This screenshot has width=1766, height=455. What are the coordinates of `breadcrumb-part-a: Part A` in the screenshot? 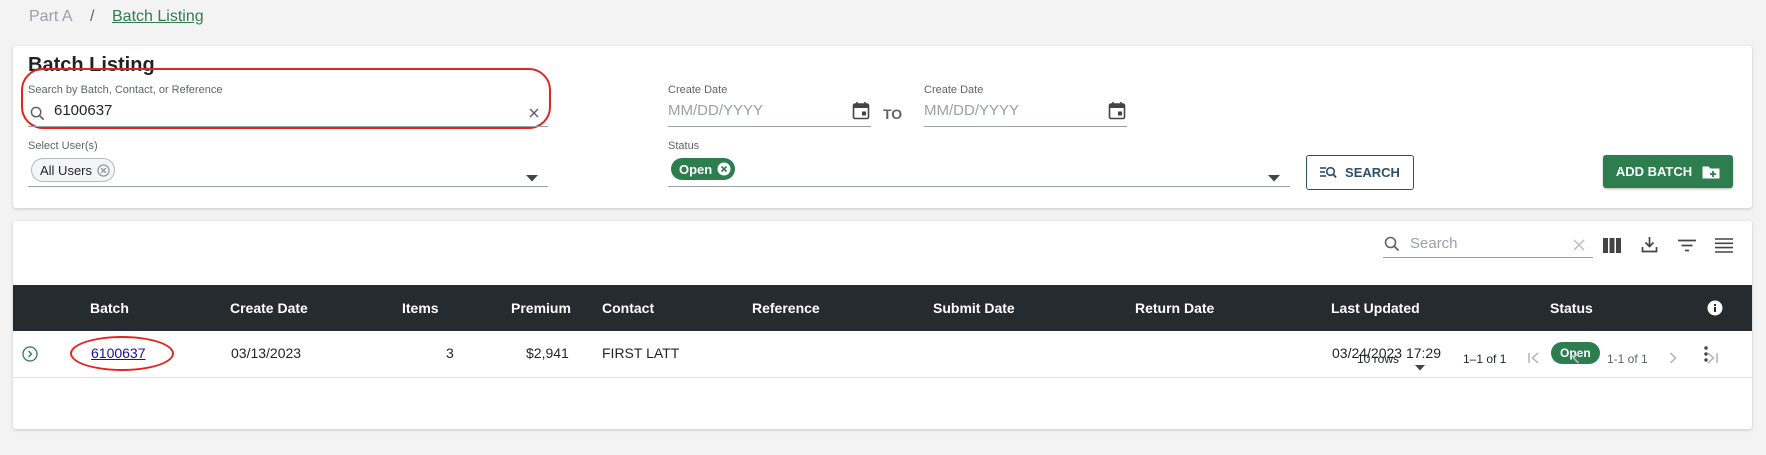 It's located at (51, 17).